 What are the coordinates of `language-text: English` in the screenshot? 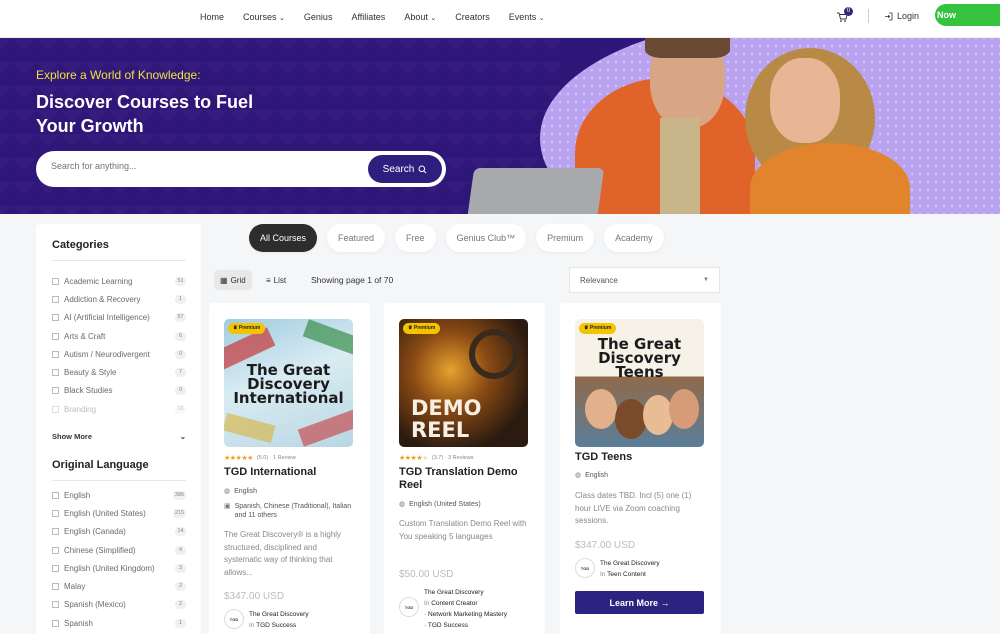 It's located at (597, 475).